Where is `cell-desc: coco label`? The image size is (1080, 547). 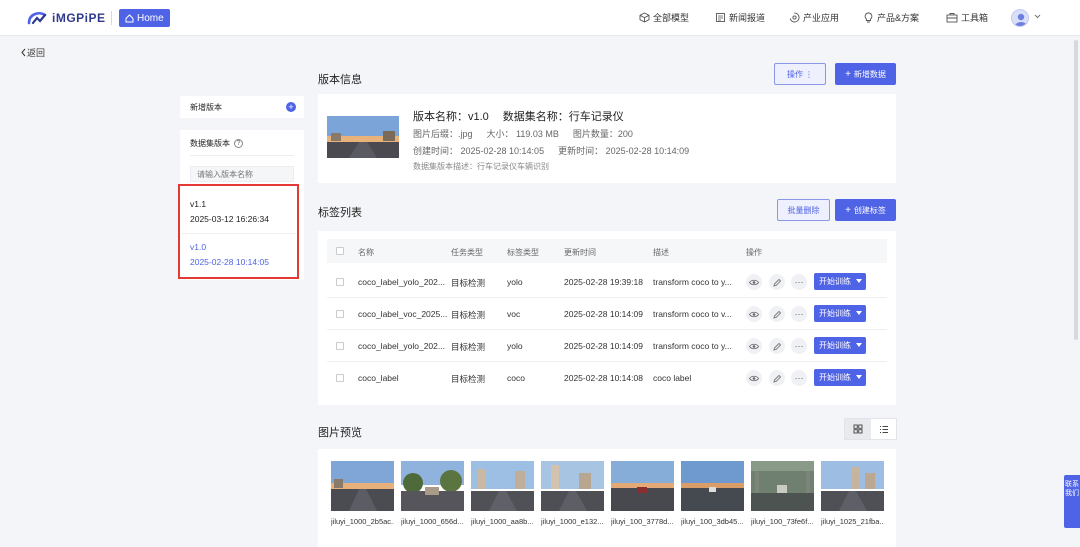
cell-desc: coco label is located at coordinates (672, 378).